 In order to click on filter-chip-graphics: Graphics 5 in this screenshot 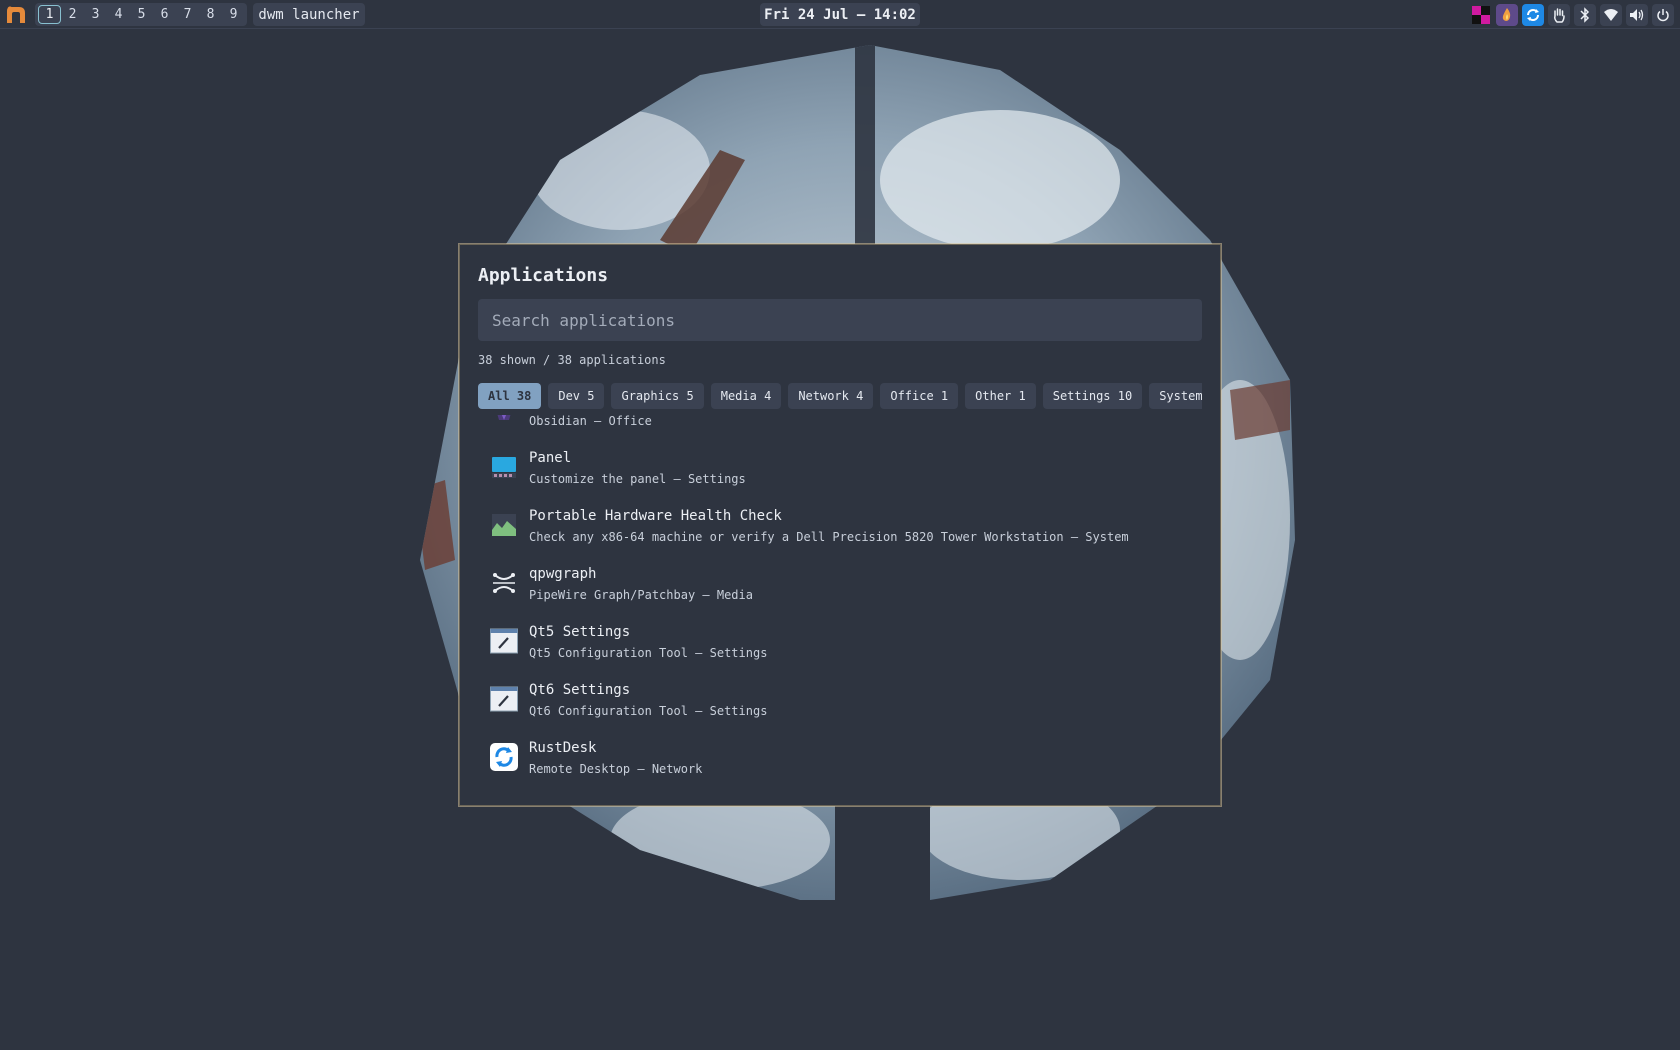, I will do `click(657, 396)`.